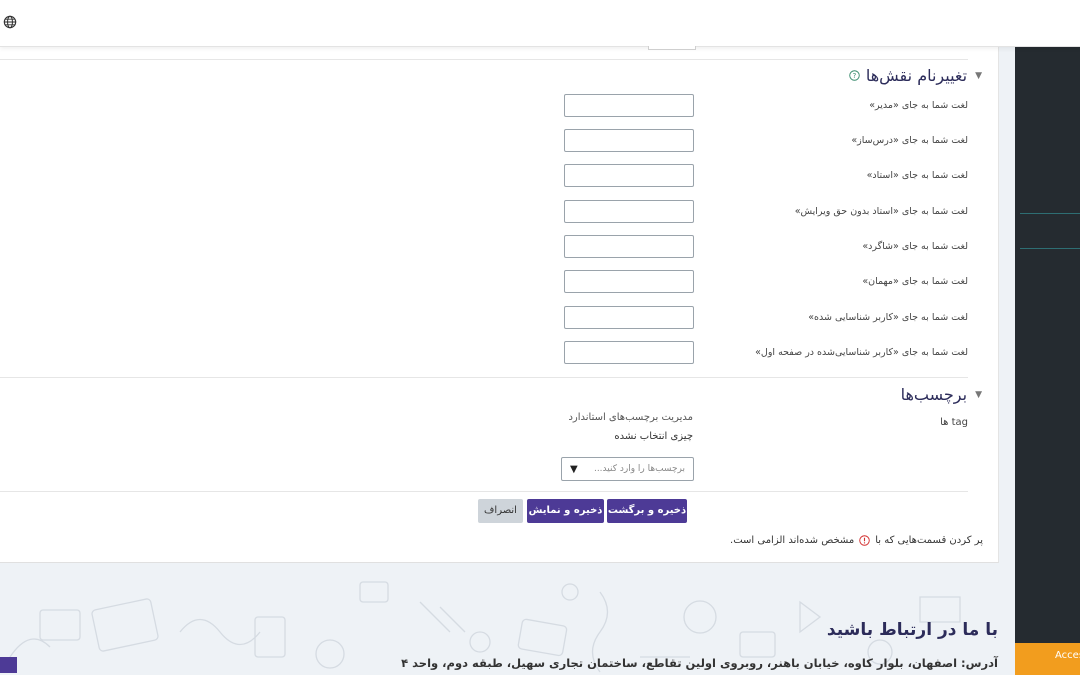  What do you see at coordinates (629, 246) in the screenshot?
I see `role-input-student` at bounding box center [629, 246].